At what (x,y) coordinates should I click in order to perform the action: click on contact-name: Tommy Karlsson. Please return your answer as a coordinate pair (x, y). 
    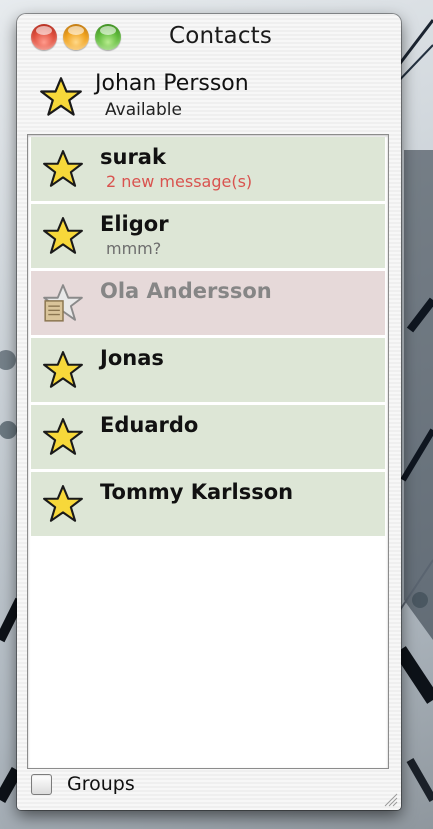
    Looking at the image, I should click on (197, 492).